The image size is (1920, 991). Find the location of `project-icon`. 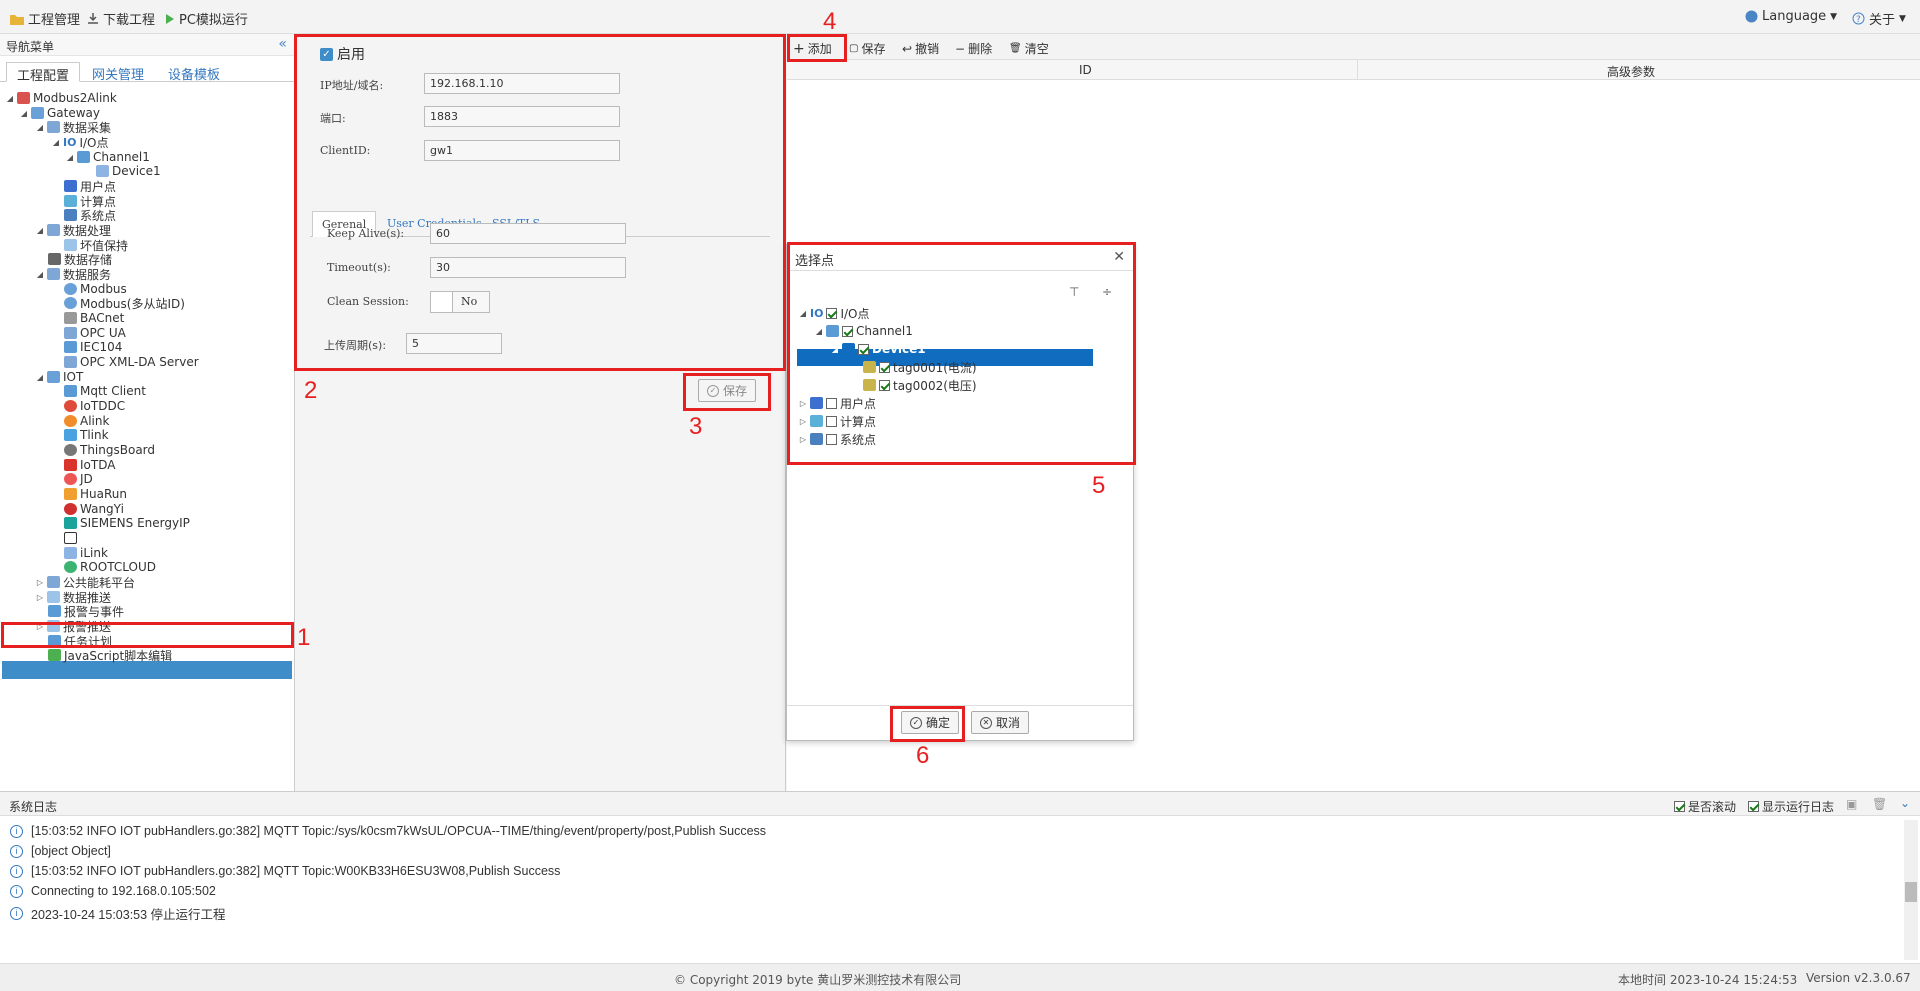

project-icon is located at coordinates (23, 98).